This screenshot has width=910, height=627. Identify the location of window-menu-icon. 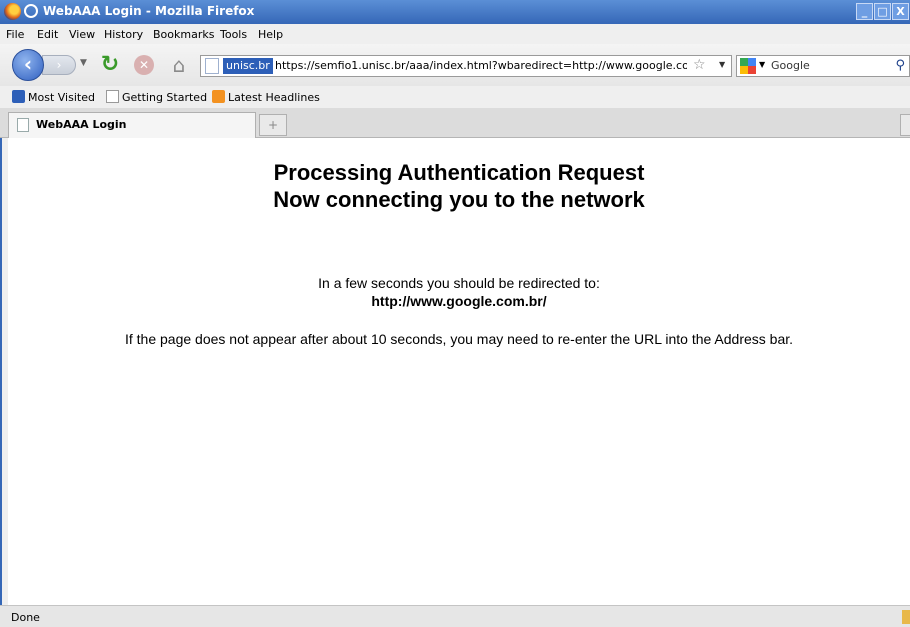
(31, 11).